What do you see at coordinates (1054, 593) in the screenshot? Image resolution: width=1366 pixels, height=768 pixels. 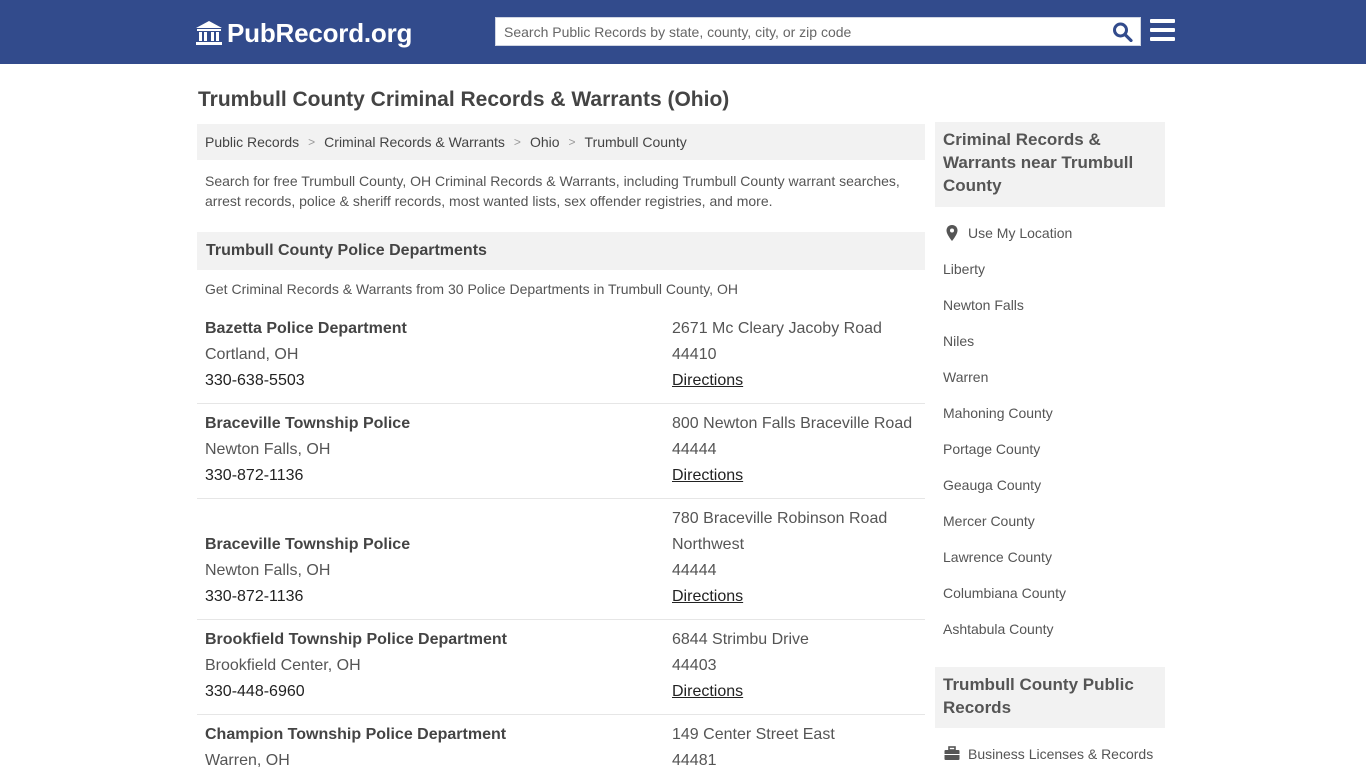 I see `sidebar-link-columbiana-county: Columbiana County` at bounding box center [1054, 593].